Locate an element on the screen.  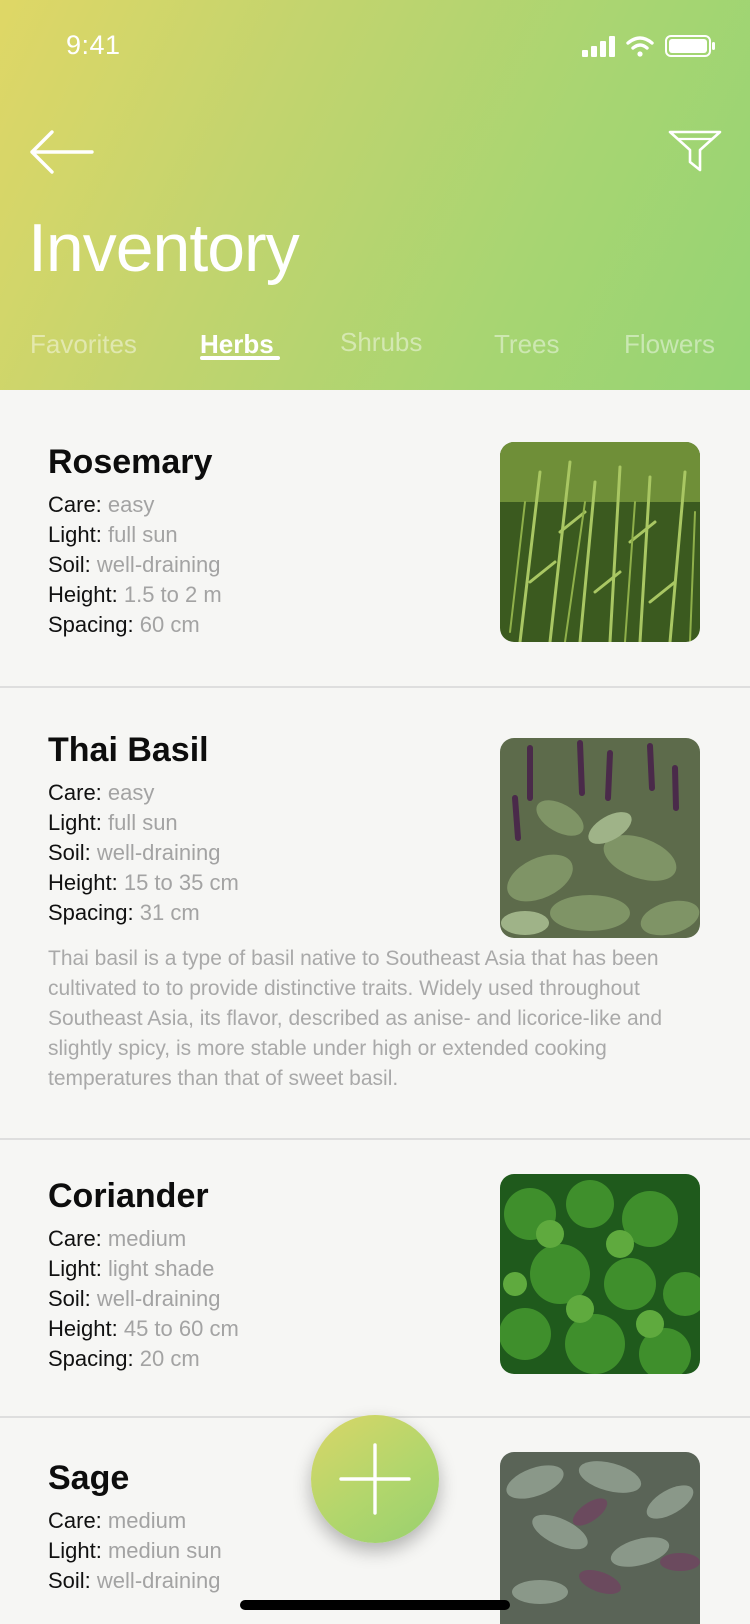
plant-spacing: Spacing: 20 cm is located at coordinates (124, 1358).